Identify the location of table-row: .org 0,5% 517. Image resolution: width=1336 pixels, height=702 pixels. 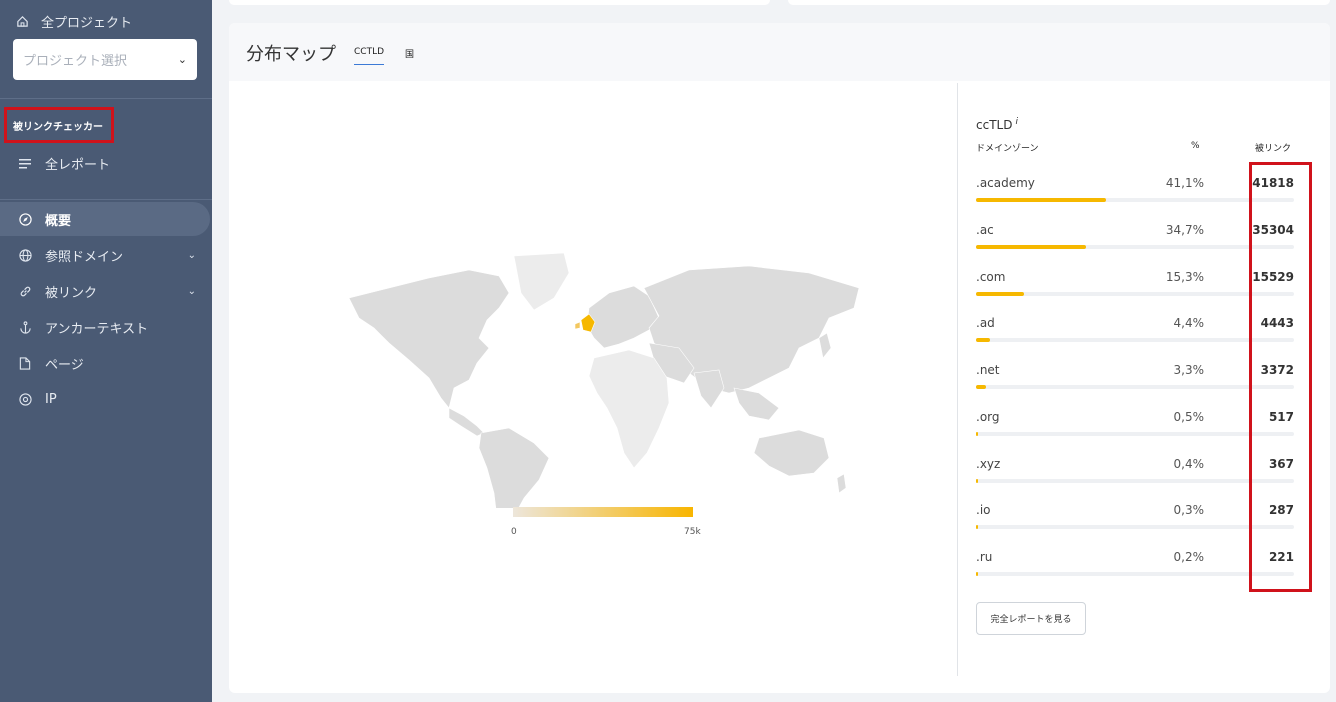
(1135, 426).